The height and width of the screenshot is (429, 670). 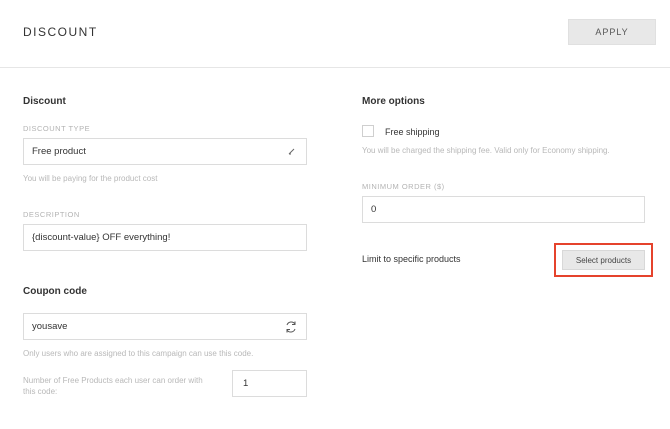 What do you see at coordinates (59, 151) in the screenshot?
I see `discount-type-value: Free product` at bounding box center [59, 151].